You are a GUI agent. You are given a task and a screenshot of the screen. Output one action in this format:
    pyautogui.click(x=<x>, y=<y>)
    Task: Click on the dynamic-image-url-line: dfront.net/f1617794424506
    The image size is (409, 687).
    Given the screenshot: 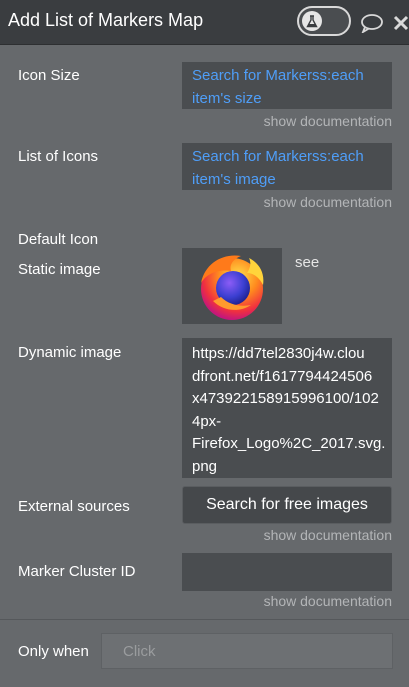 What is the action you would take?
    pyautogui.click(x=282, y=376)
    